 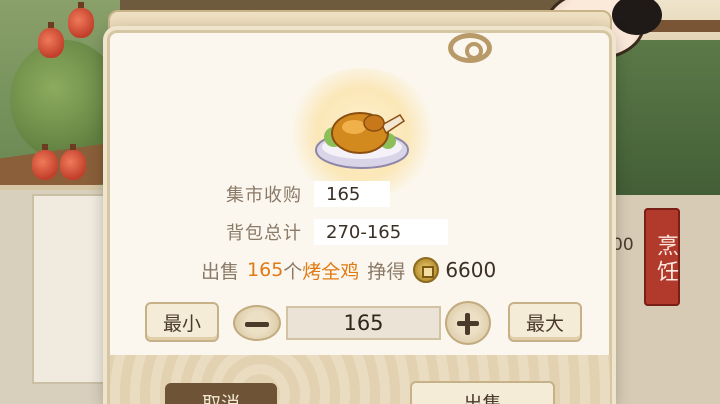 I want to click on sell-prefix: 出售, so click(x=220, y=271).